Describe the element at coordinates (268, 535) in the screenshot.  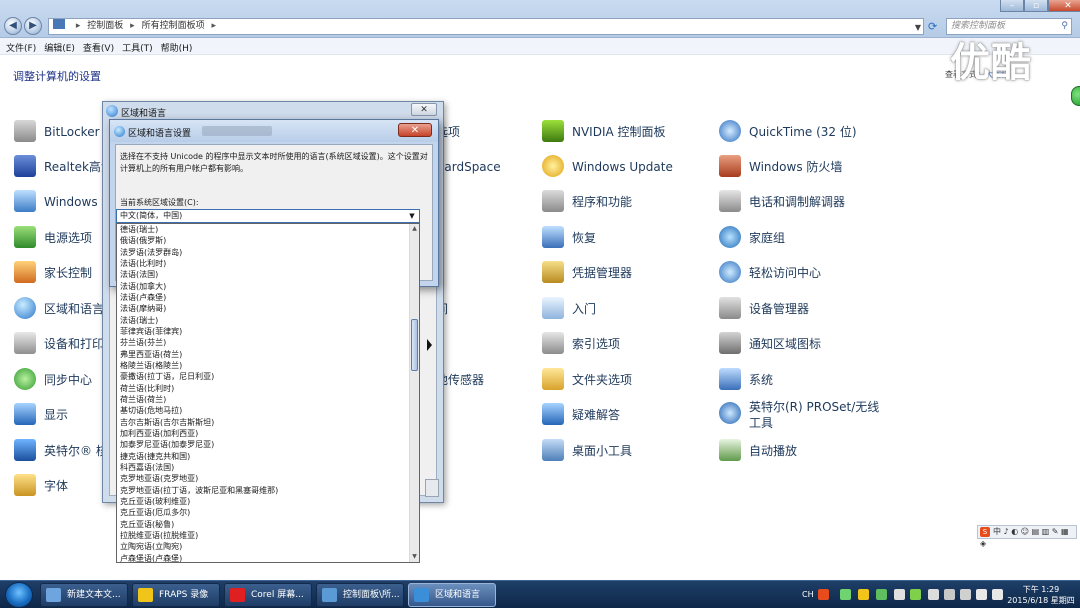
I see `locale-option: 拉脱维亚语(拉脱维亚)` at that location.